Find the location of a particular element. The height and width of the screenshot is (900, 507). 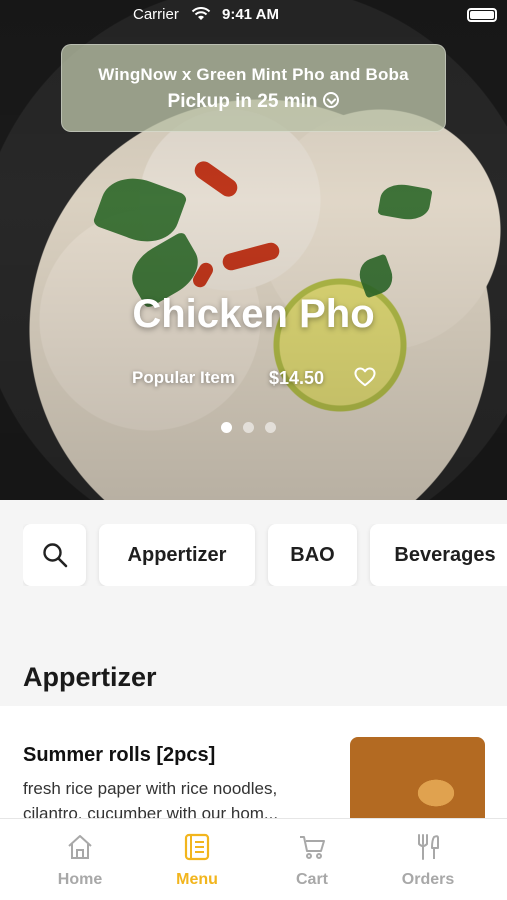

menu-item-name: Summer rolls [2pcs] is located at coordinates (119, 755).